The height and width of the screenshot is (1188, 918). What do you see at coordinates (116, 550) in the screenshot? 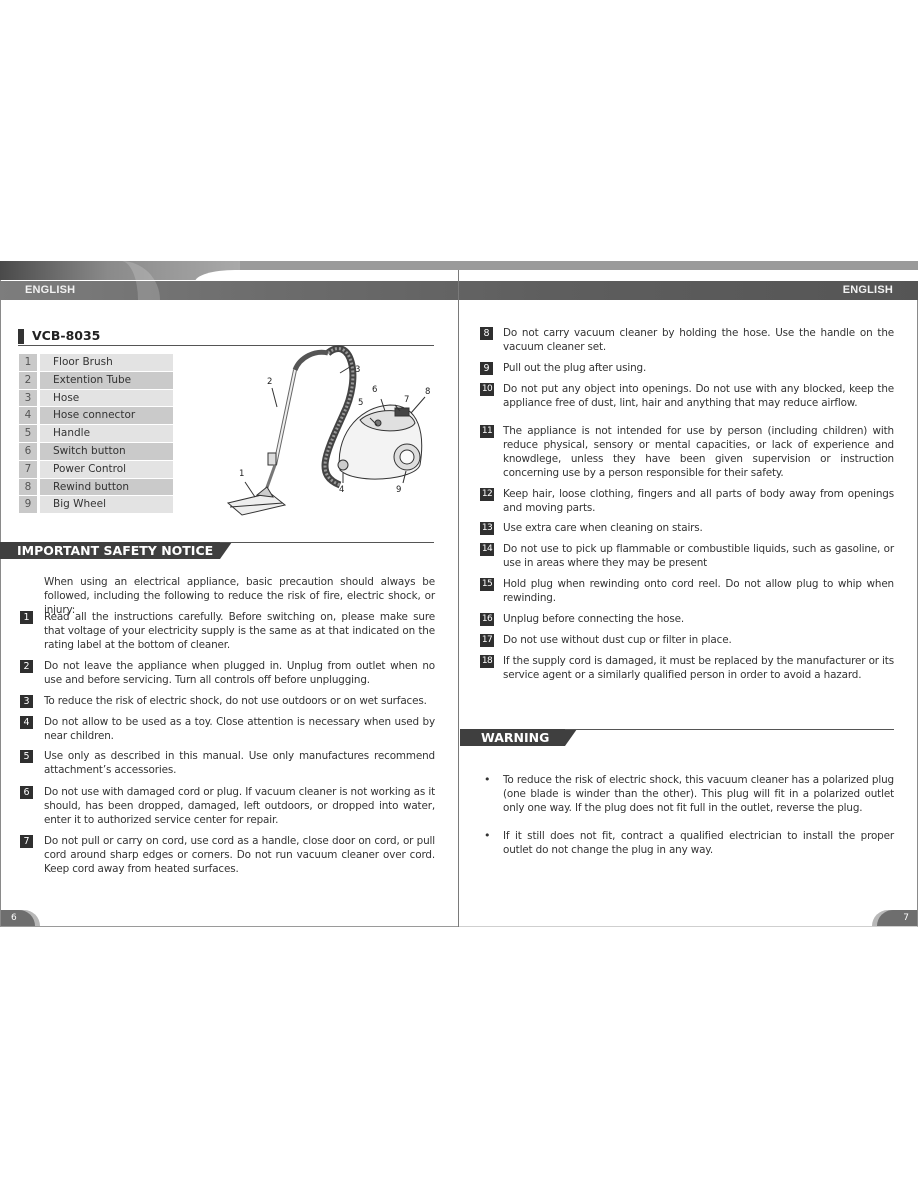
I see `safety-notice-heading-text: IMPORTANT SAFETY NOTICE` at bounding box center [116, 550].